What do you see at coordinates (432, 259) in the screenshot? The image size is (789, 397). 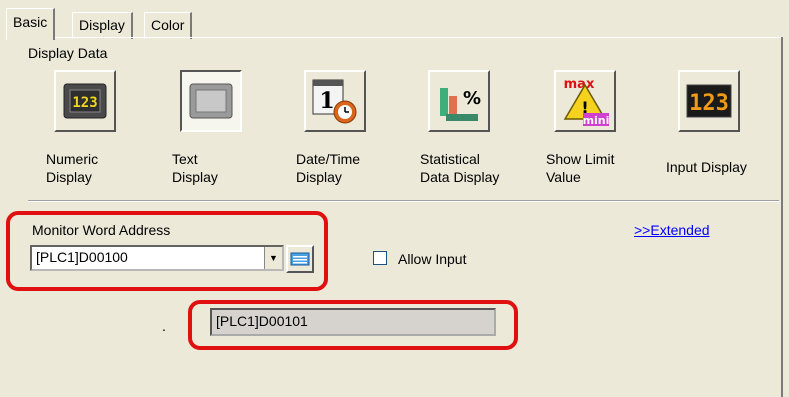 I see `allow-input-label: Allow Input` at bounding box center [432, 259].